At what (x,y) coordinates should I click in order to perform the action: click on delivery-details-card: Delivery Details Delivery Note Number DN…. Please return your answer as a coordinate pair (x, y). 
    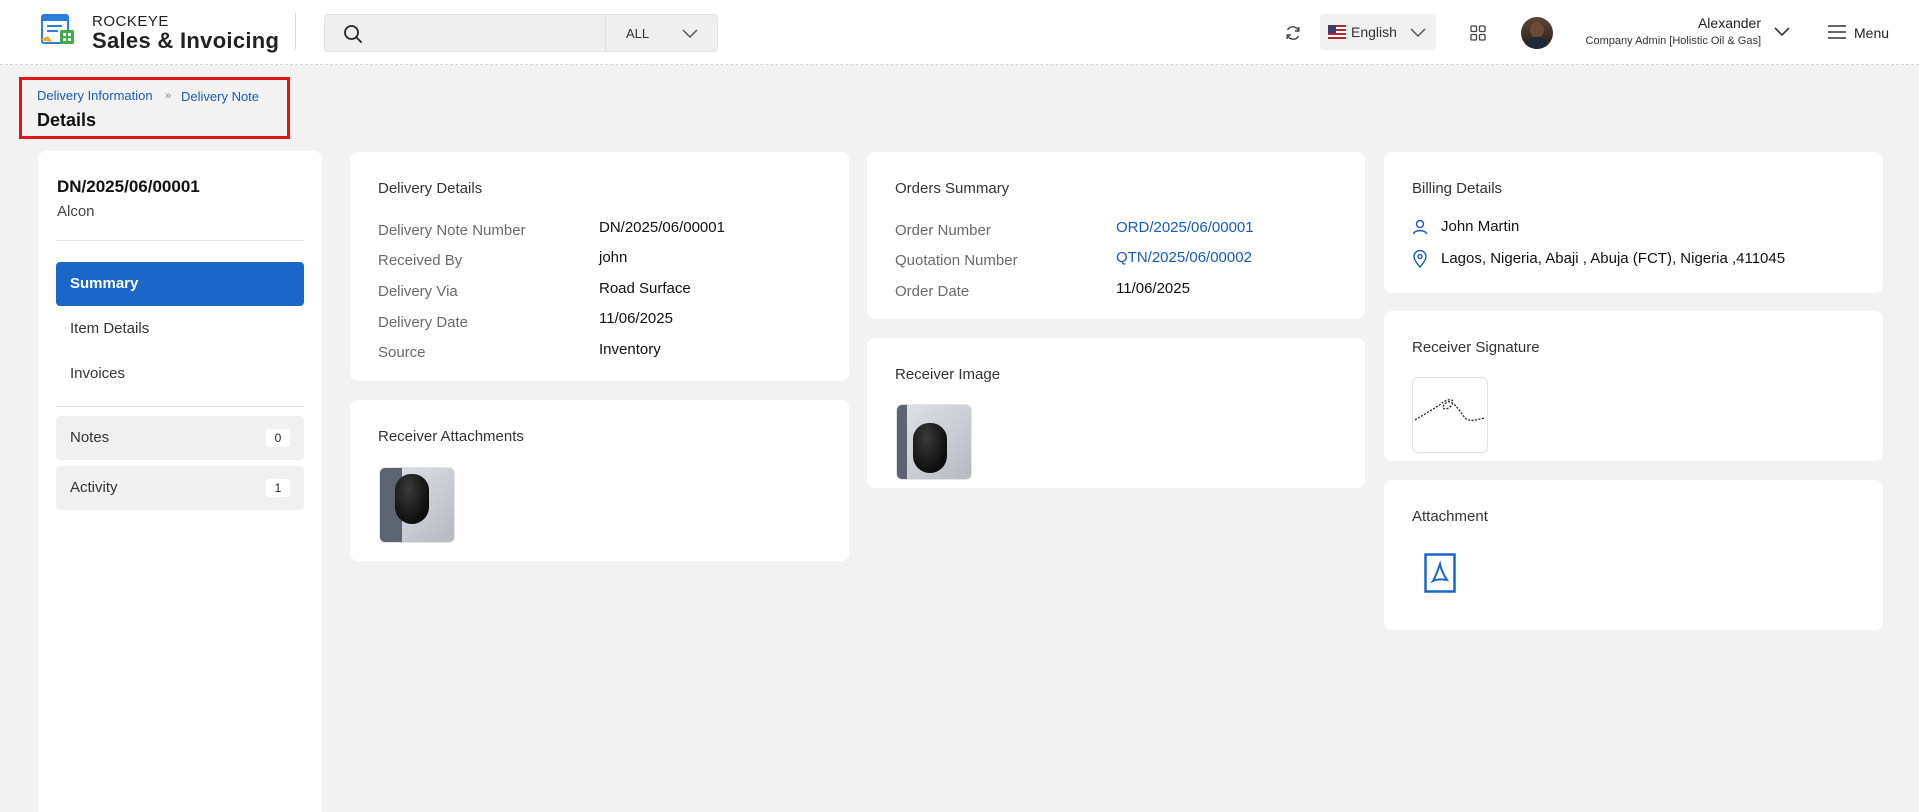
    Looking at the image, I should click on (599, 266).